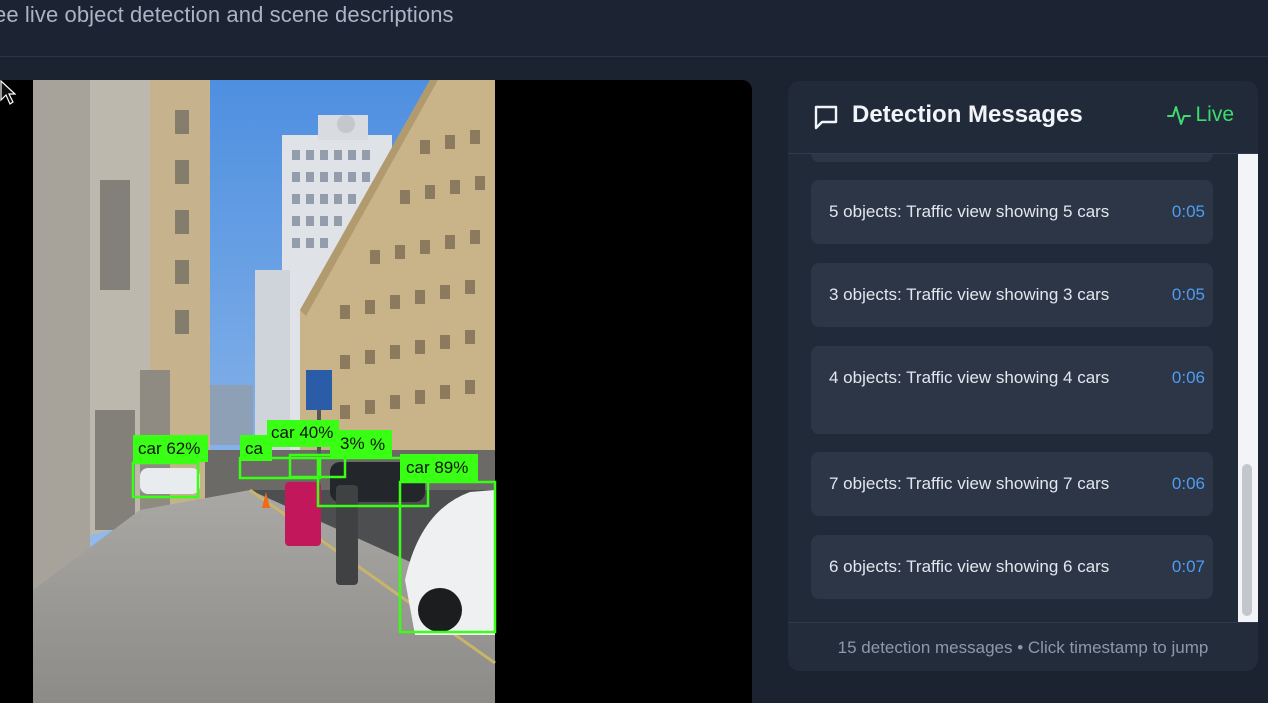 The image size is (1268, 703). What do you see at coordinates (302, 432) in the screenshot?
I see `detection-label: car 40%` at bounding box center [302, 432].